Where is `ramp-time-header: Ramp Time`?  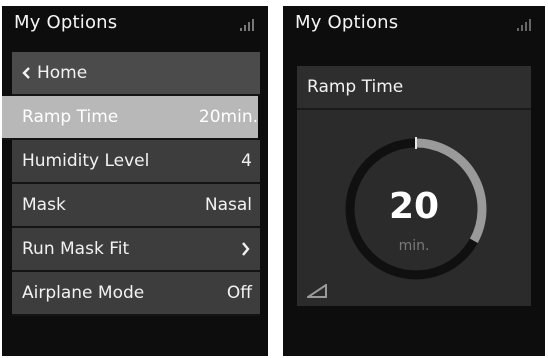
ramp-time-header: Ramp Time is located at coordinates (414, 88).